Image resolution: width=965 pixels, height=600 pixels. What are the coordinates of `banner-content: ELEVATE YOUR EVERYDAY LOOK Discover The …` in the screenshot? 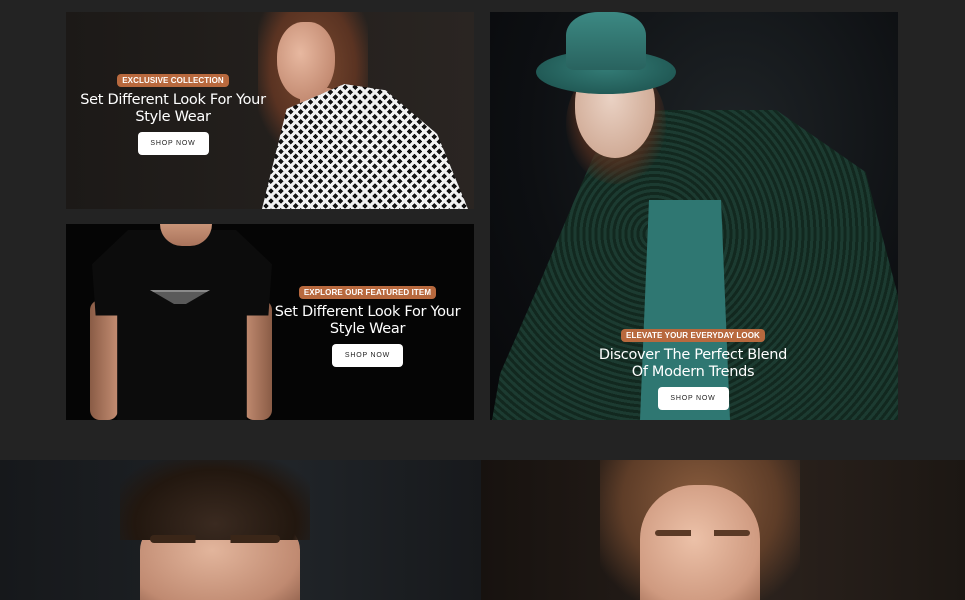 It's located at (693, 367).